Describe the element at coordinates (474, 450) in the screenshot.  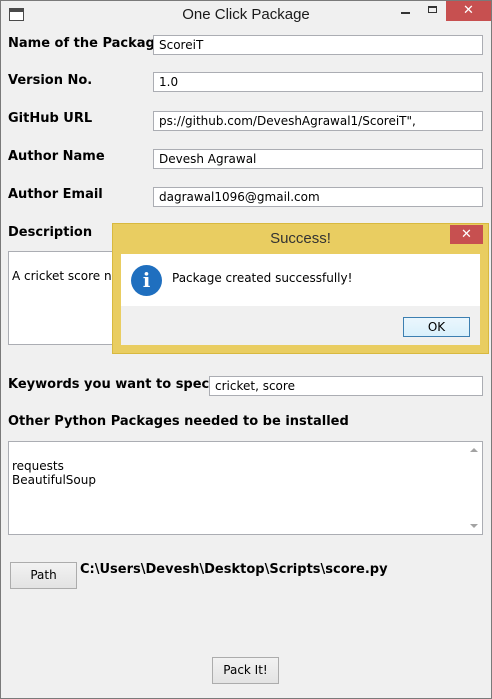
I see `scroll-up-arrow-icon` at that location.